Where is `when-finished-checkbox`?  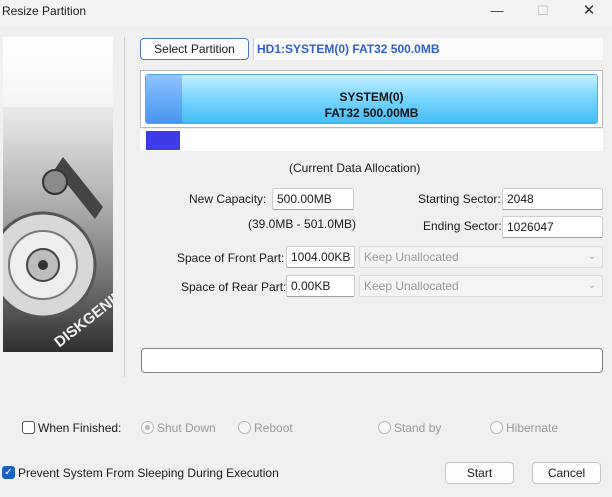 when-finished-checkbox is located at coordinates (28, 427).